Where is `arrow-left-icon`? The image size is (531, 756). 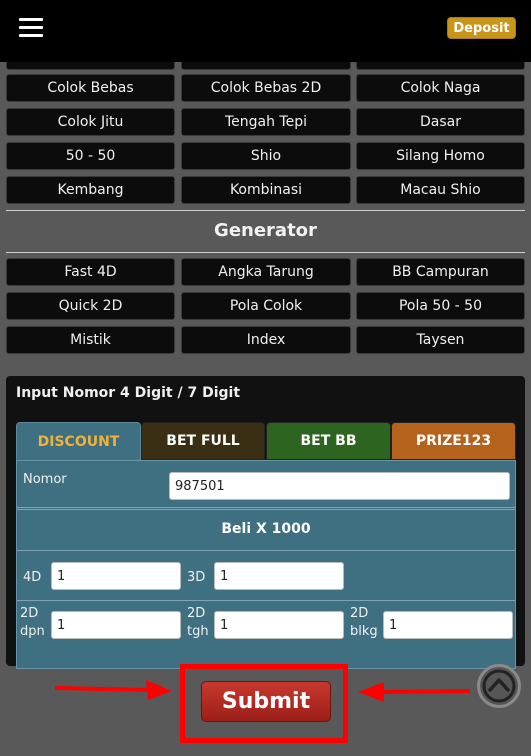
arrow-left-icon is located at coordinates (414, 692).